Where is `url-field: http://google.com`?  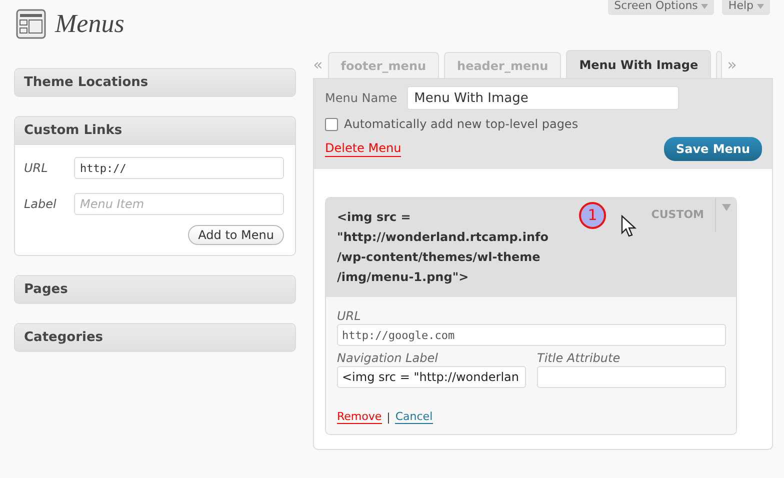
url-field: http://google.com is located at coordinates (531, 335).